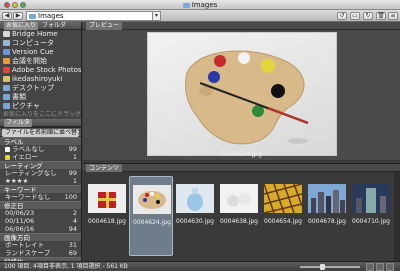 This screenshot has width=400, height=271. What do you see at coordinates (241, 168) in the screenshot?
I see `content-panel-header: コンテンツ` at bounding box center [241, 168].